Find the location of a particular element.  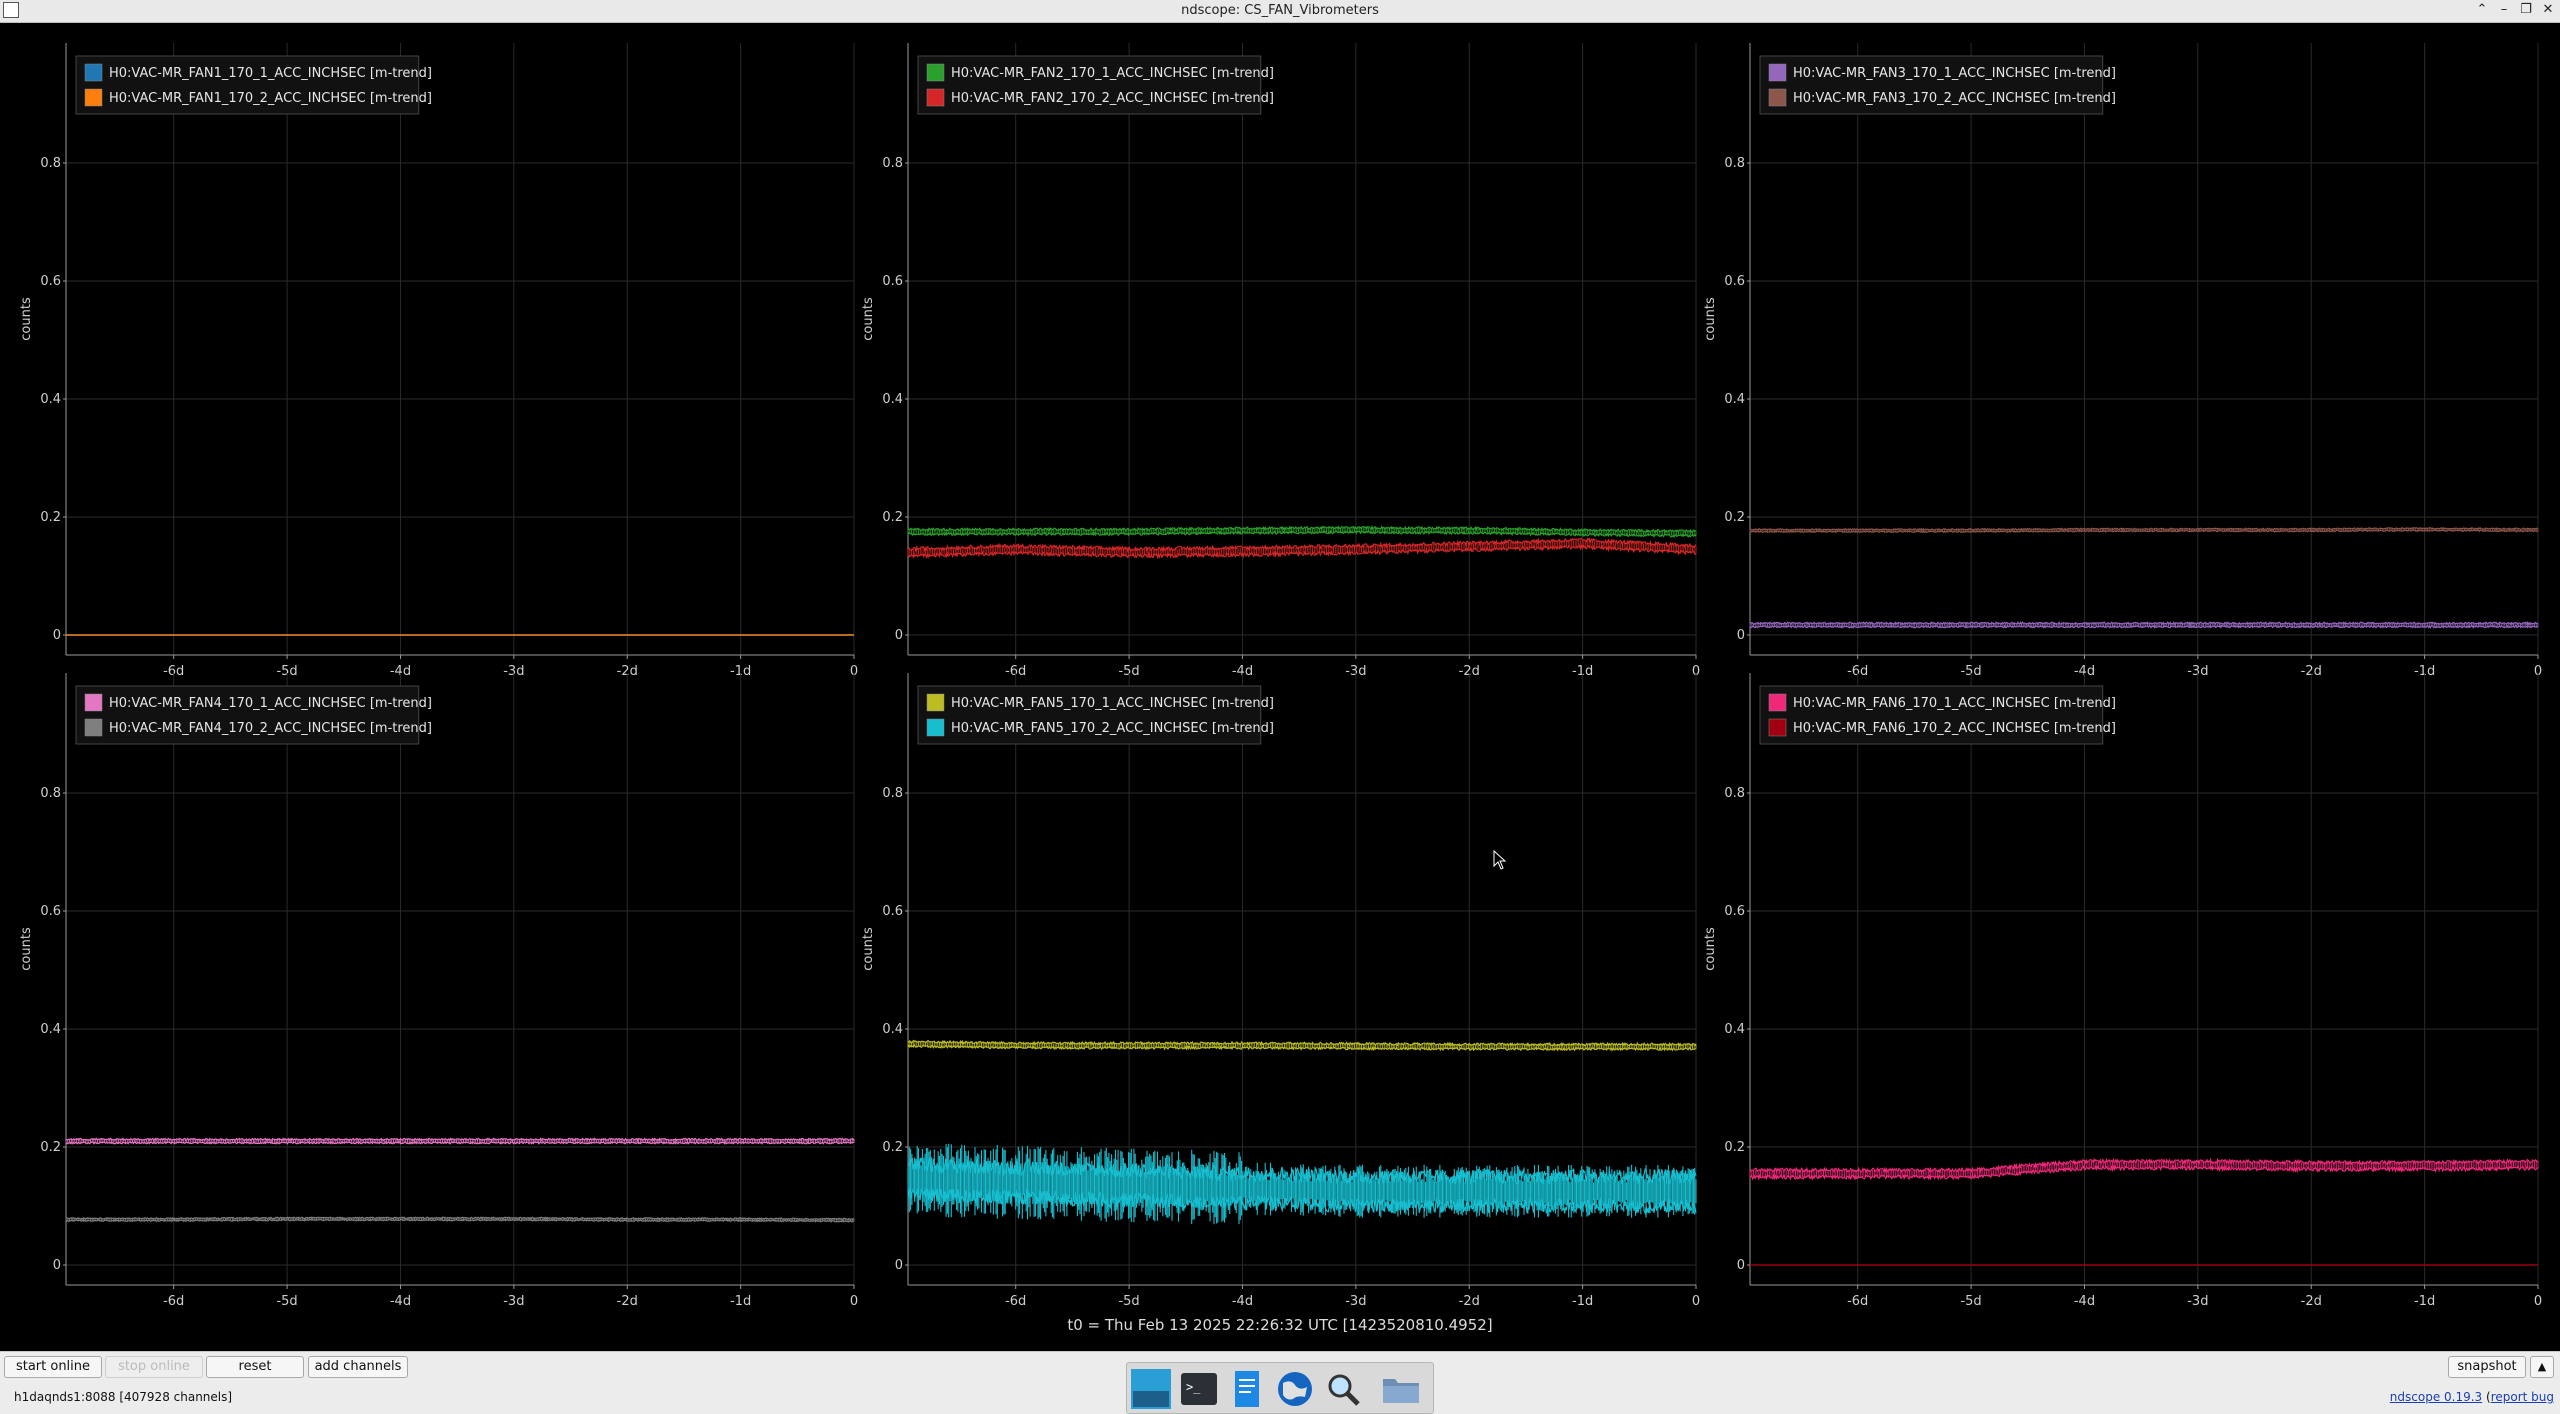

terminal-icon: >_ is located at coordinates (1199, 1389).